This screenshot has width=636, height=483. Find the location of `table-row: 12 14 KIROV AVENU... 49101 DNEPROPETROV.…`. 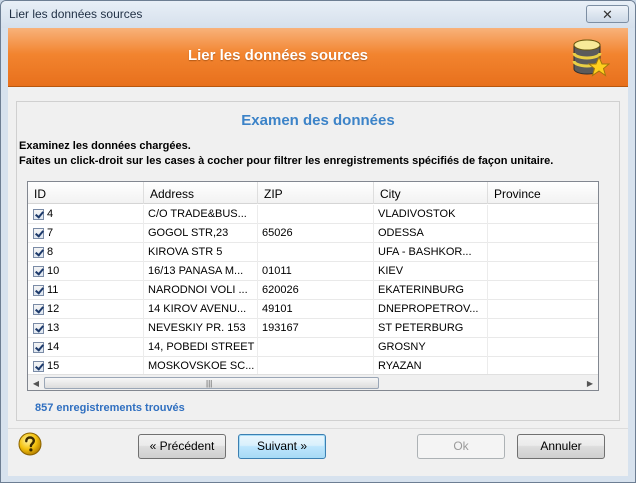

table-row: 12 14 KIROV AVENU... 49101 DNEPROPETROV.… is located at coordinates (313, 309).